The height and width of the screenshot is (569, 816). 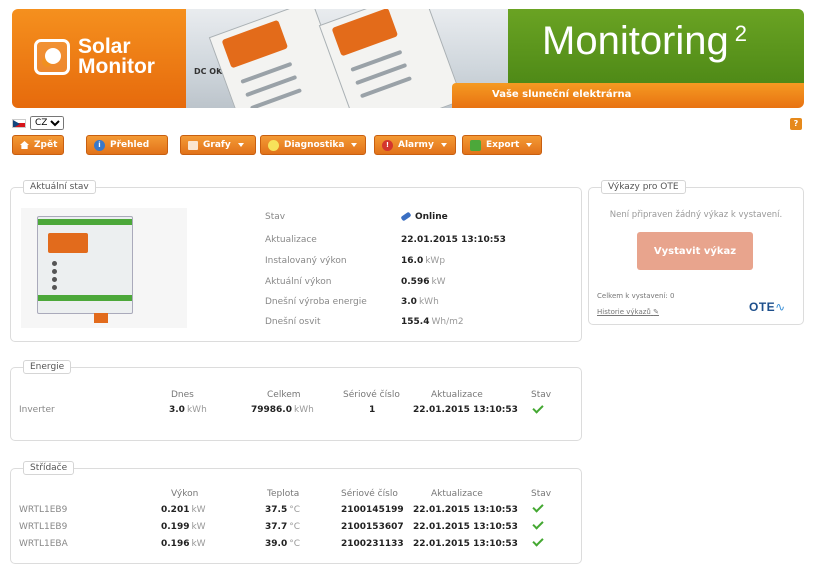 What do you see at coordinates (193, 145) in the screenshot?
I see `chart-icon` at bounding box center [193, 145].